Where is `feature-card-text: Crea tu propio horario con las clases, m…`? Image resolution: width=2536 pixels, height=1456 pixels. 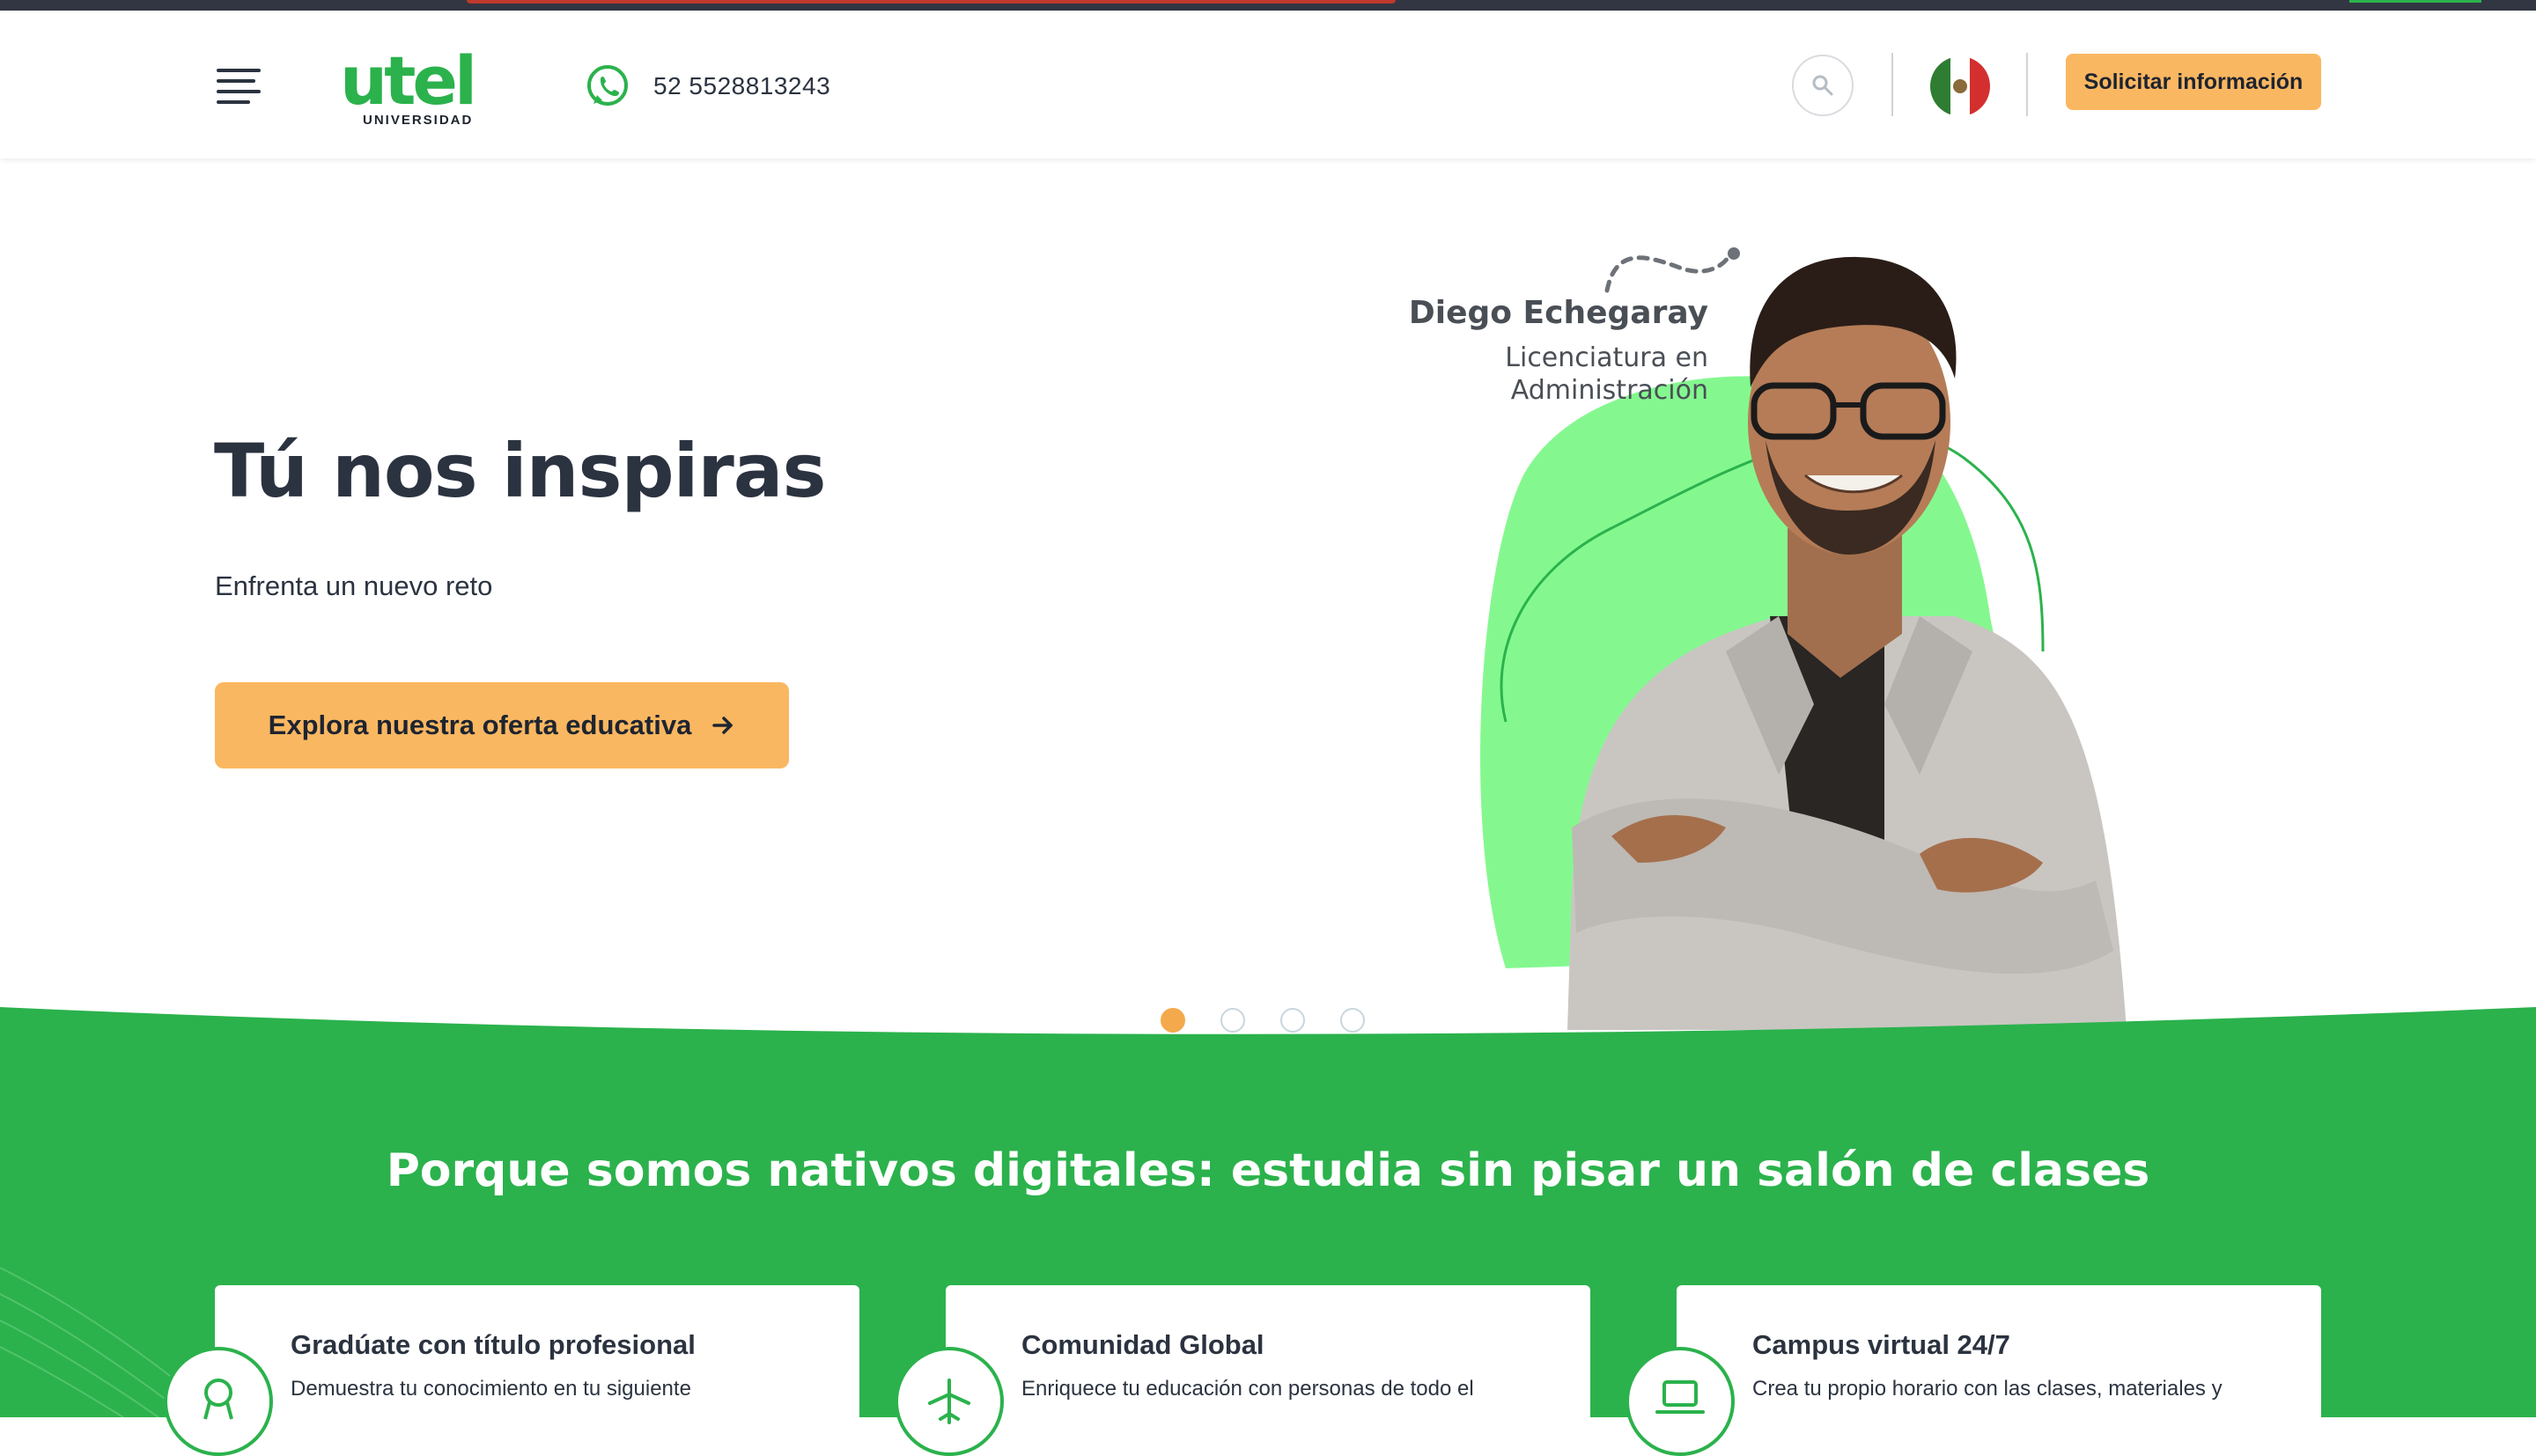
feature-card-text: Crea tu propio horario con las clases, m… is located at coordinates (1987, 1389).